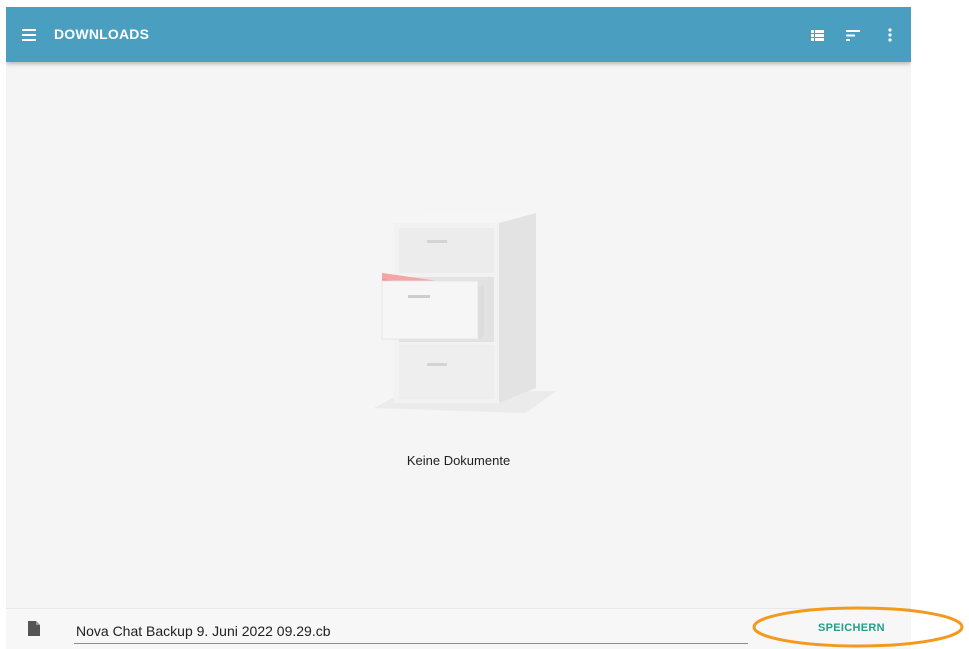  What do you see at coordinates (34, 631) in the screenshot?
I see `document-icon` at bounding box center [34, 631].